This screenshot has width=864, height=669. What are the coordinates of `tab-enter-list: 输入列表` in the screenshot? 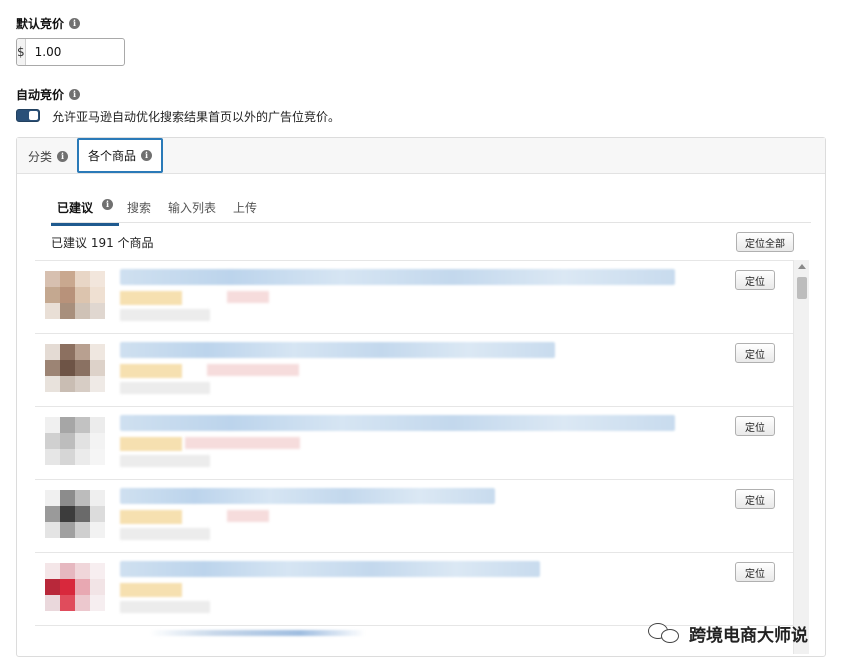 It's located at (192, 207).